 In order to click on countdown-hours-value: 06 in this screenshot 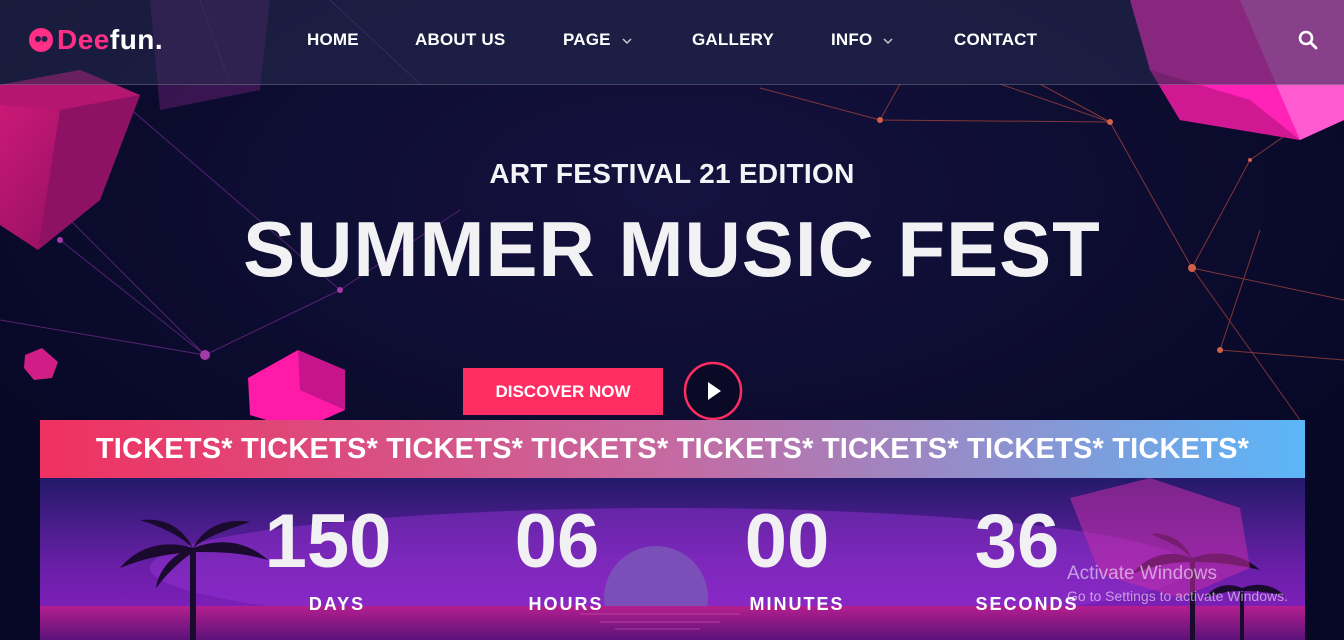, I will do `click(557, 541)`.